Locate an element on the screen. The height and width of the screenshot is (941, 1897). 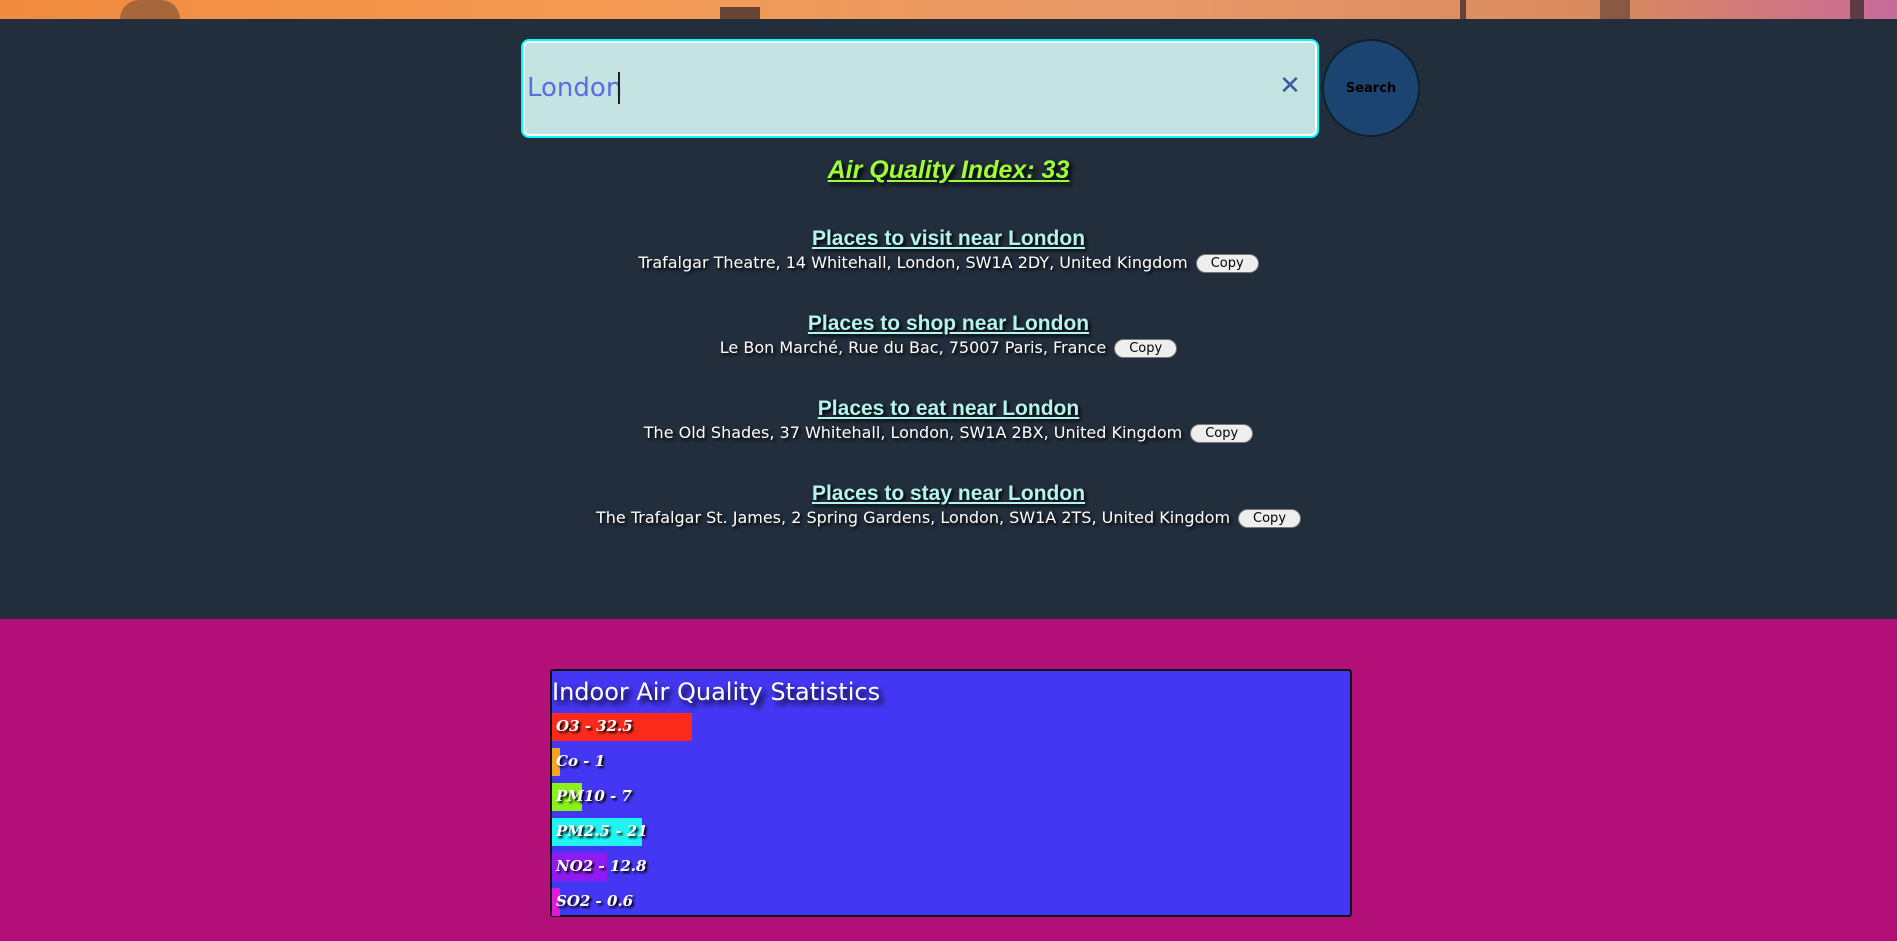
place-title: Places to shop near London is located at coordinates (948, 323).